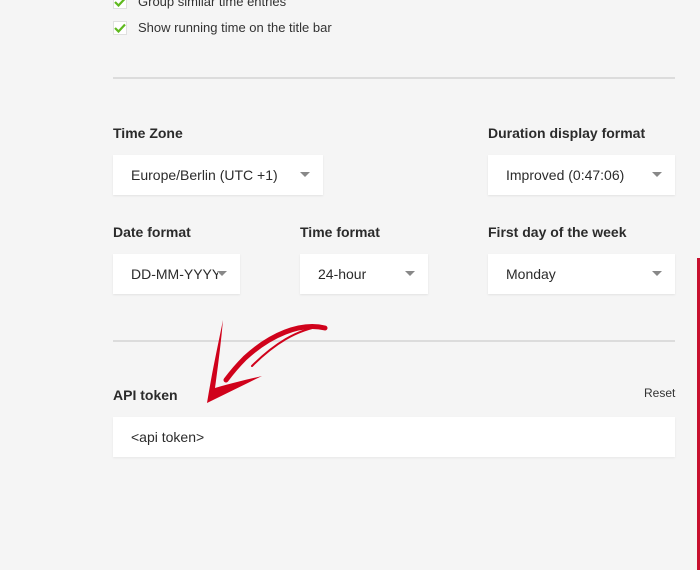 This screenshot has height=570, width=700. I want to click on time-zone-select: Europe/Berlin (UTC +1), so click(218, 175).